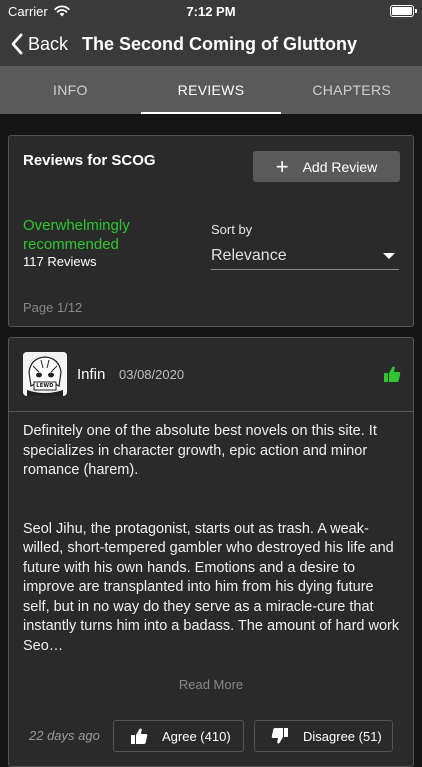 The image size is (422, 767). I want to click on back-button: Back, so click(34, 44).